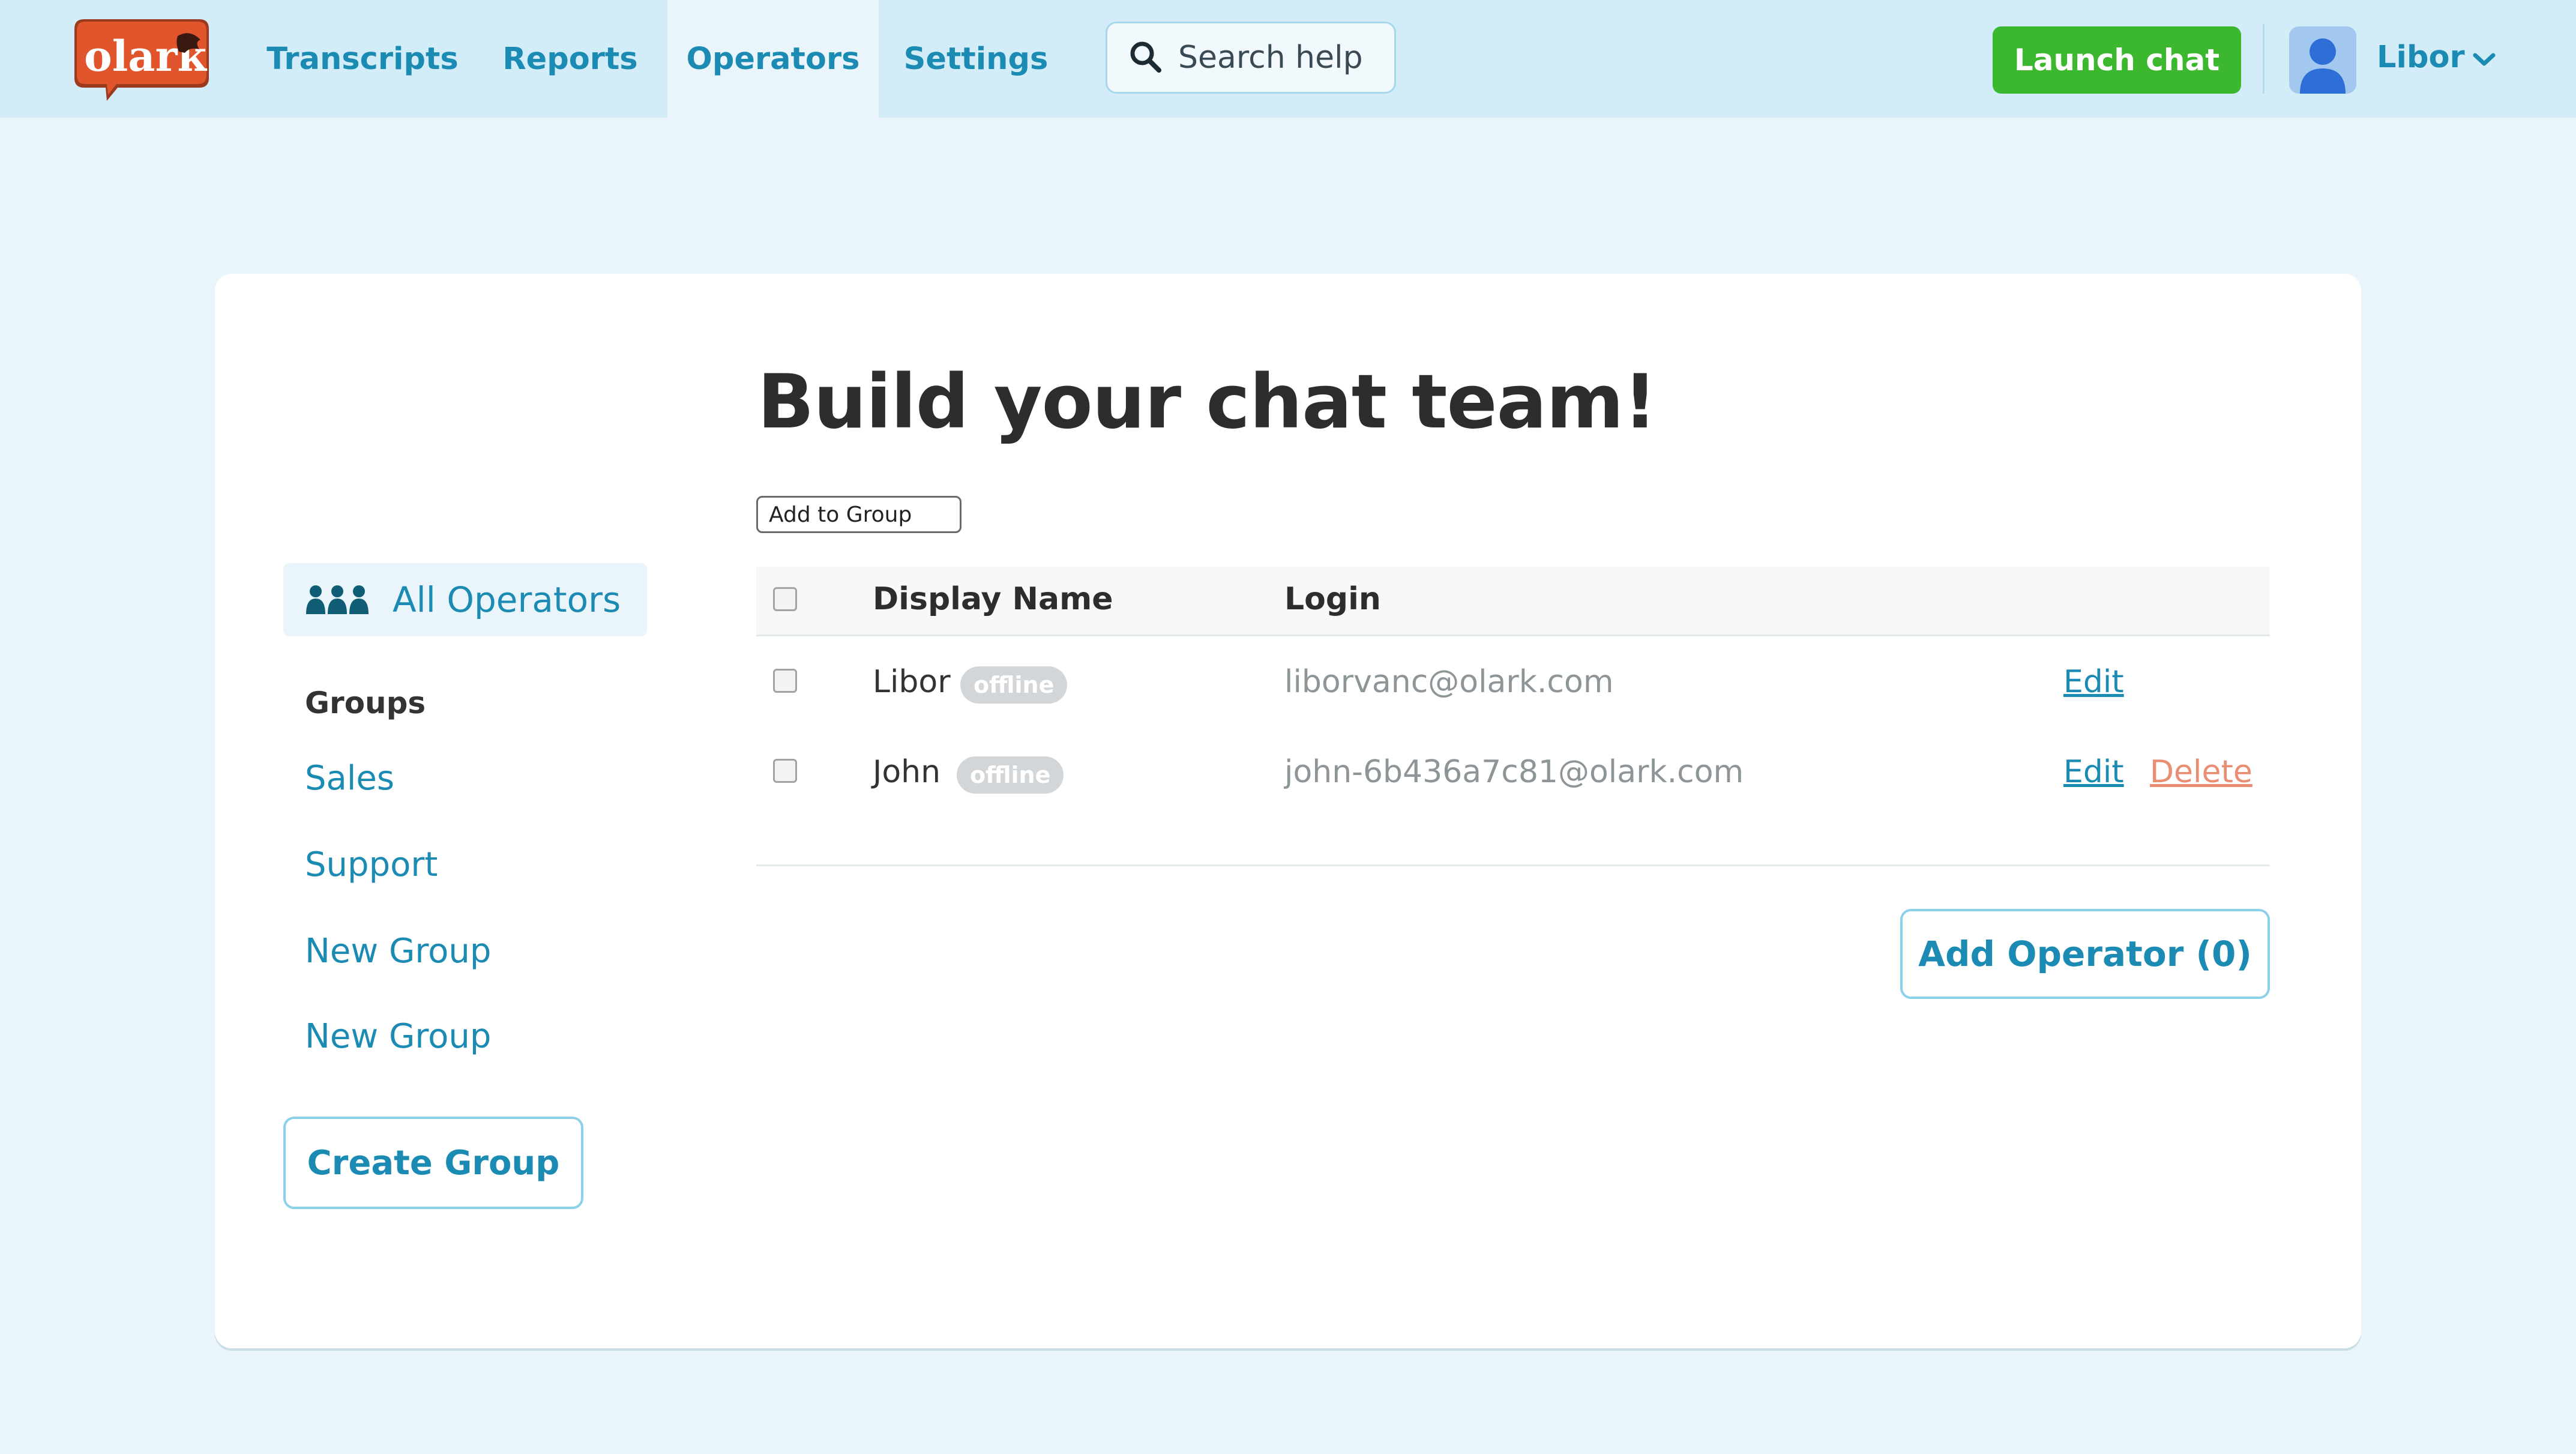  What do you see at coordinates (1514, 772) in the screenshot?
I see `operator-login: john-6b436a7c81@olark.com` at bounding box center [1514, 772].